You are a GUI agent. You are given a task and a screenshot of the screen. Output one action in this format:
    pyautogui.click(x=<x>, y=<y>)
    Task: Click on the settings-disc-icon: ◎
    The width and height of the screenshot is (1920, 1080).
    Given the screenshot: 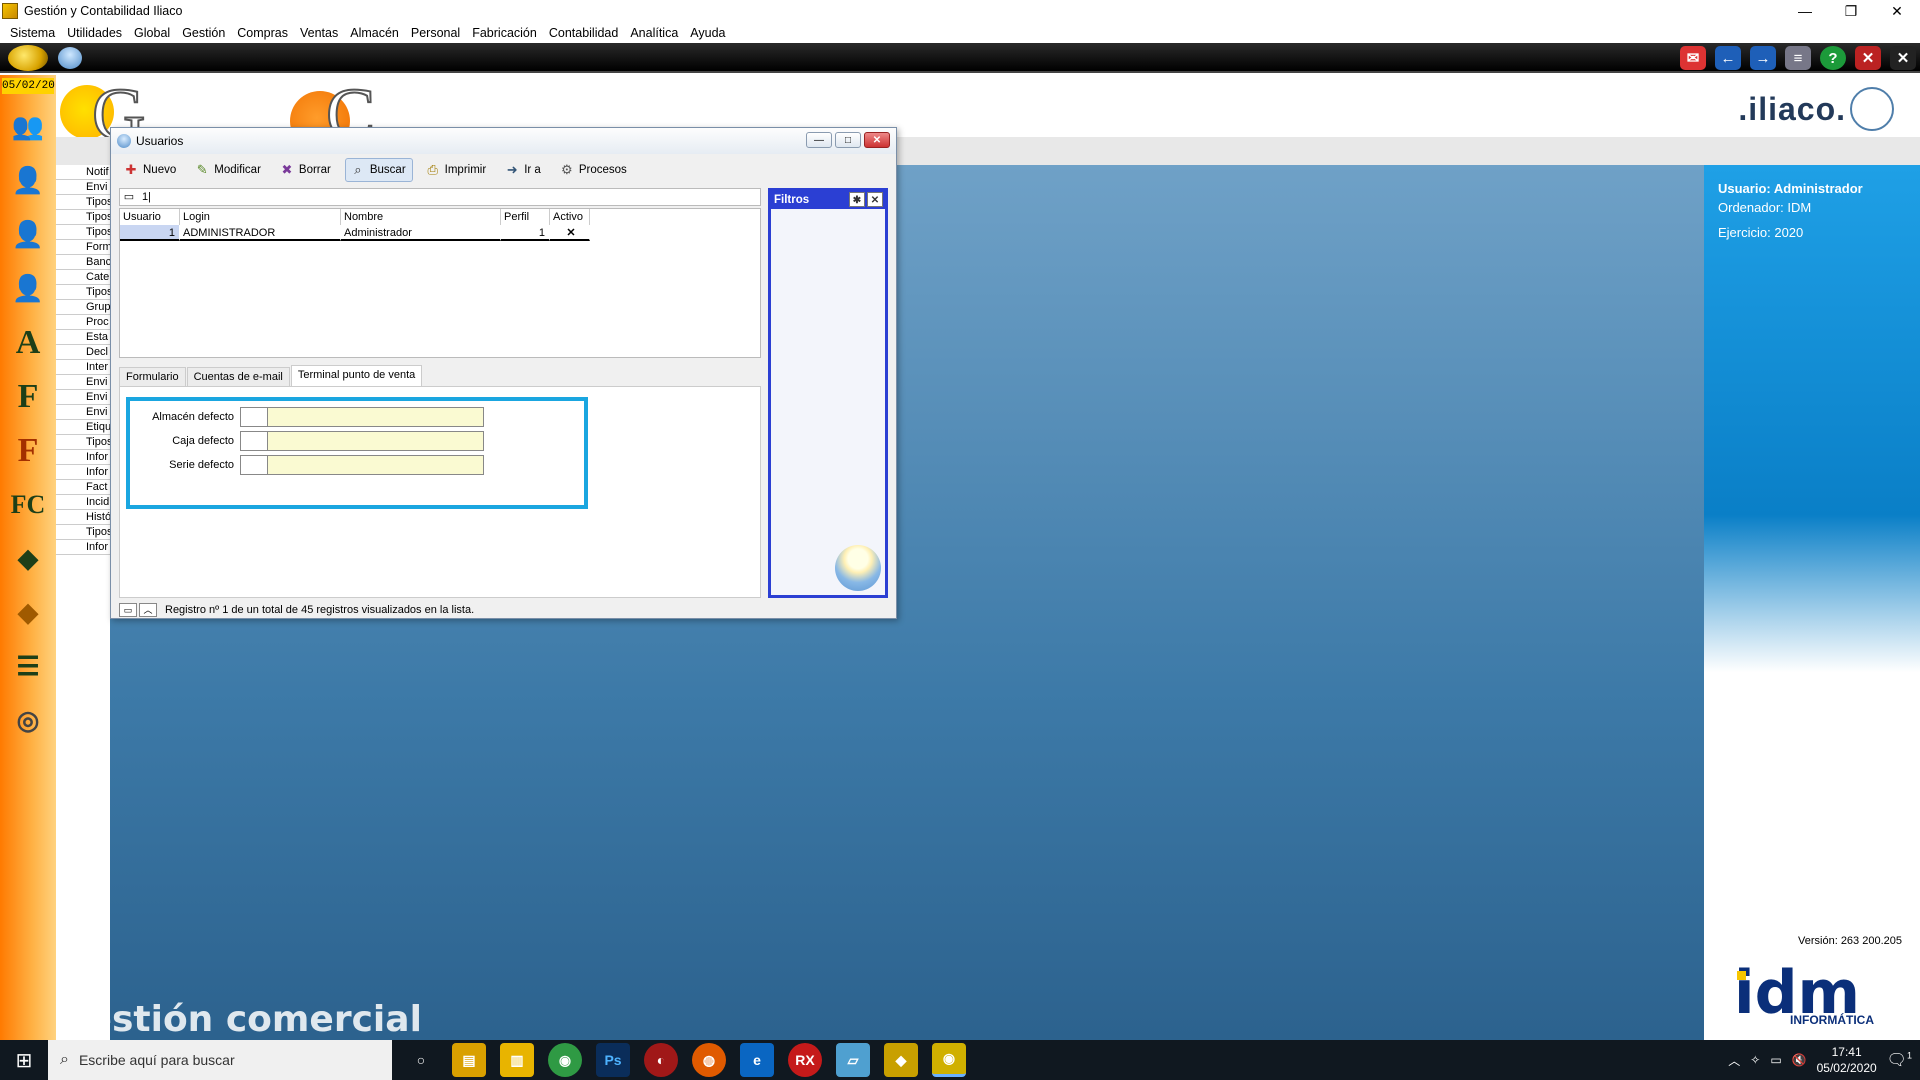 What is the action you would take?
    pyautogui.click(x=28, y=721)
    